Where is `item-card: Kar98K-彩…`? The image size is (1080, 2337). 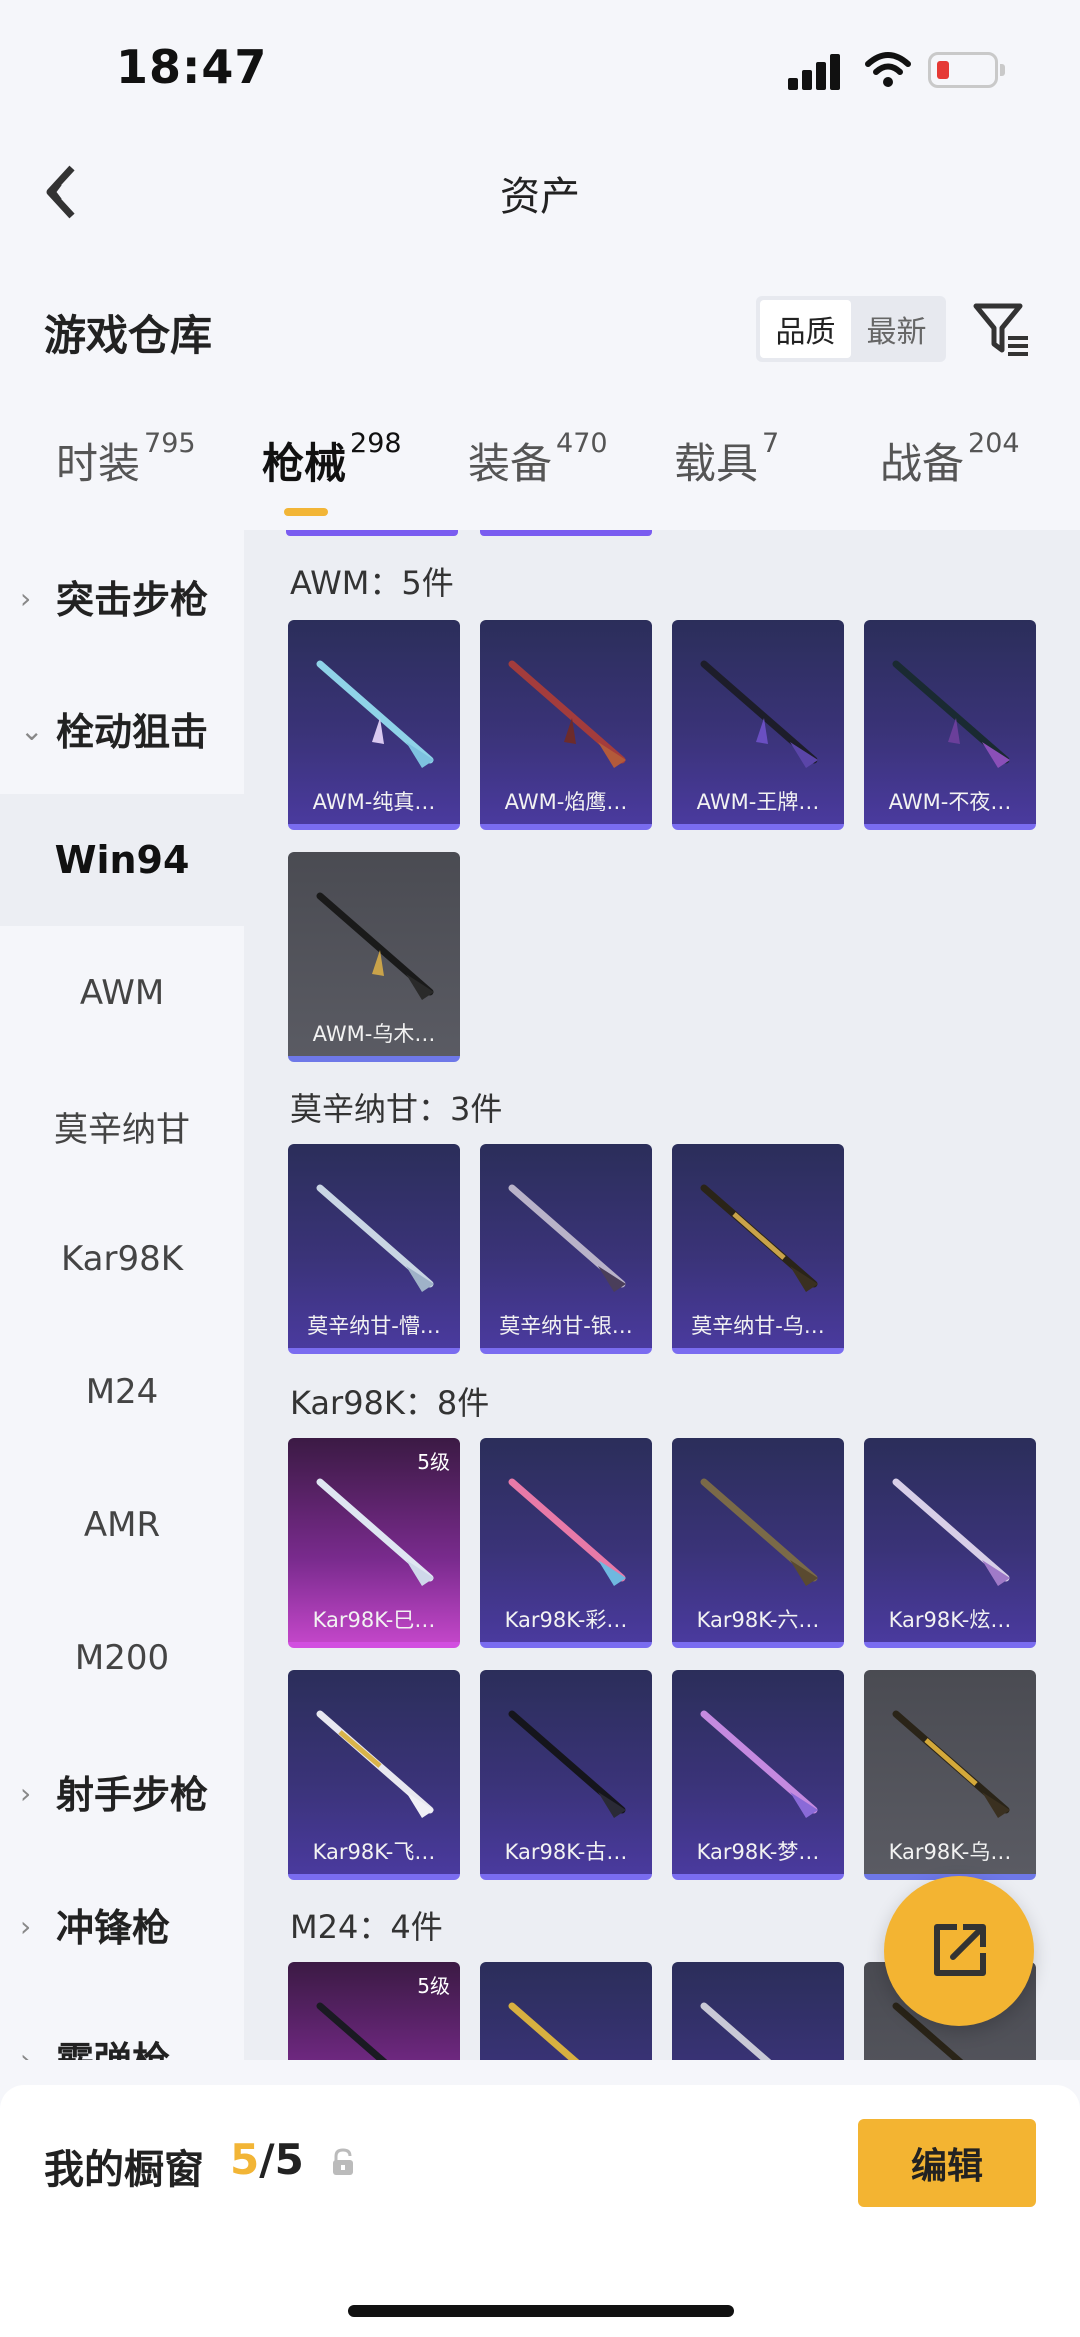 item-card: Kar98K-彩… is located at coordinates (566, 1543).